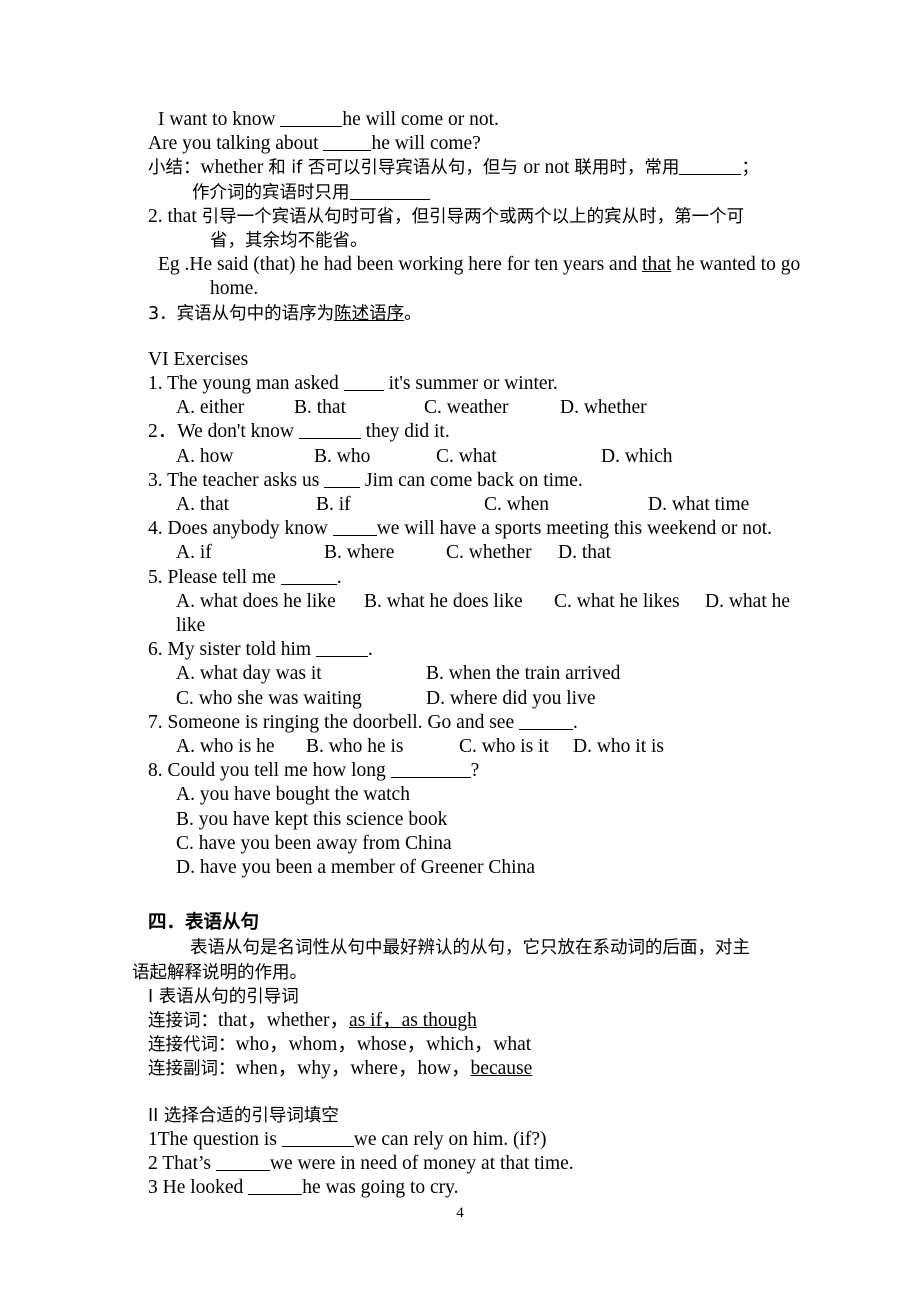  What do you see at coordinates (301, 674) in the screenshot?
I see `q6-option-a: A. what day was it` at bounding box center [301, 674].